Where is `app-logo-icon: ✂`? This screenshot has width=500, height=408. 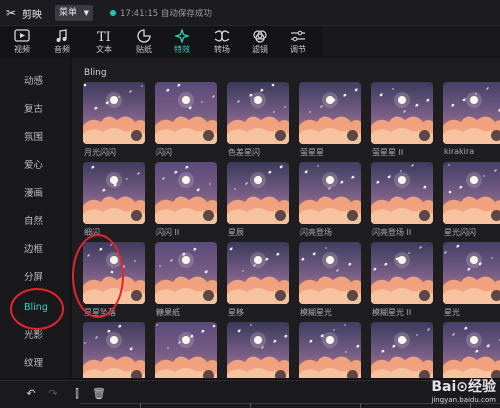 app-logo-icon: ✂ is located at coordinates (11, 13).